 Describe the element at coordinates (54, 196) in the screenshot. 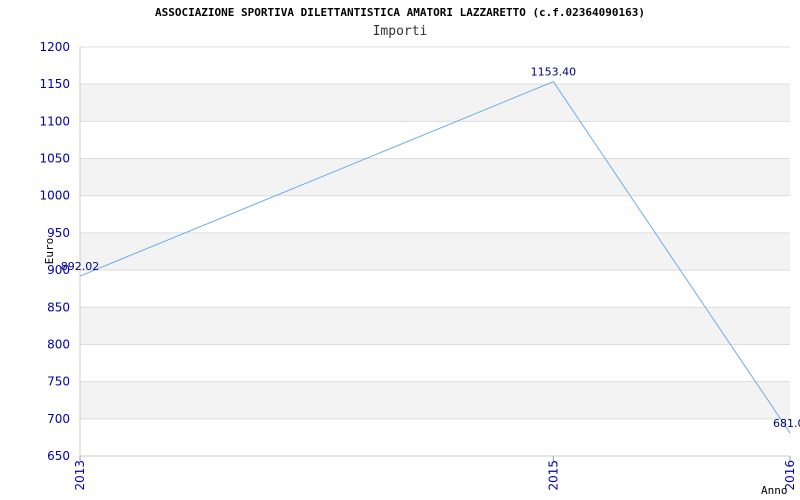

I see `y-tick-label: 1000` at that location.